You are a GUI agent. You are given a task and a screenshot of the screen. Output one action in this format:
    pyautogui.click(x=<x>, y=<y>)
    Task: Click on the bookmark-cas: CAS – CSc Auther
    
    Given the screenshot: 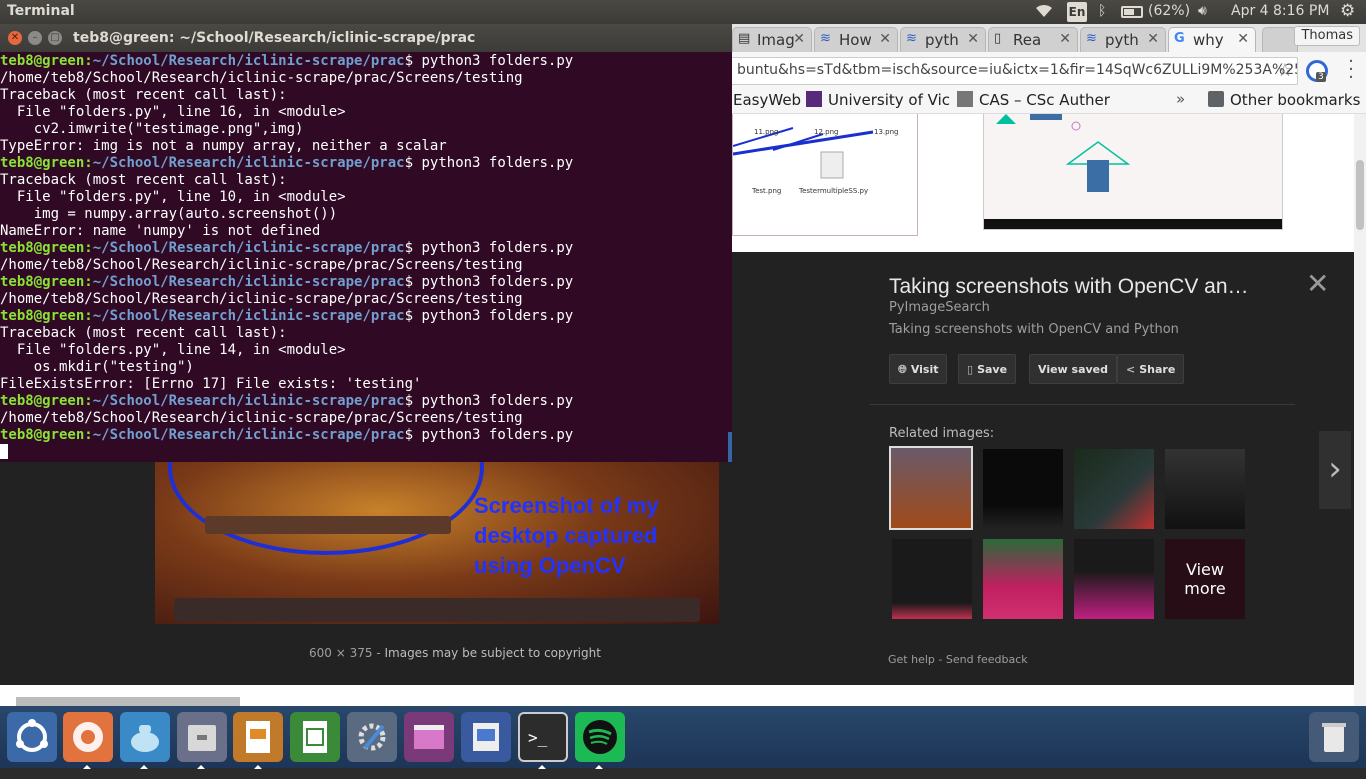 What is the action you would take?
    pyautogui.click(x=1033, y=100)
    